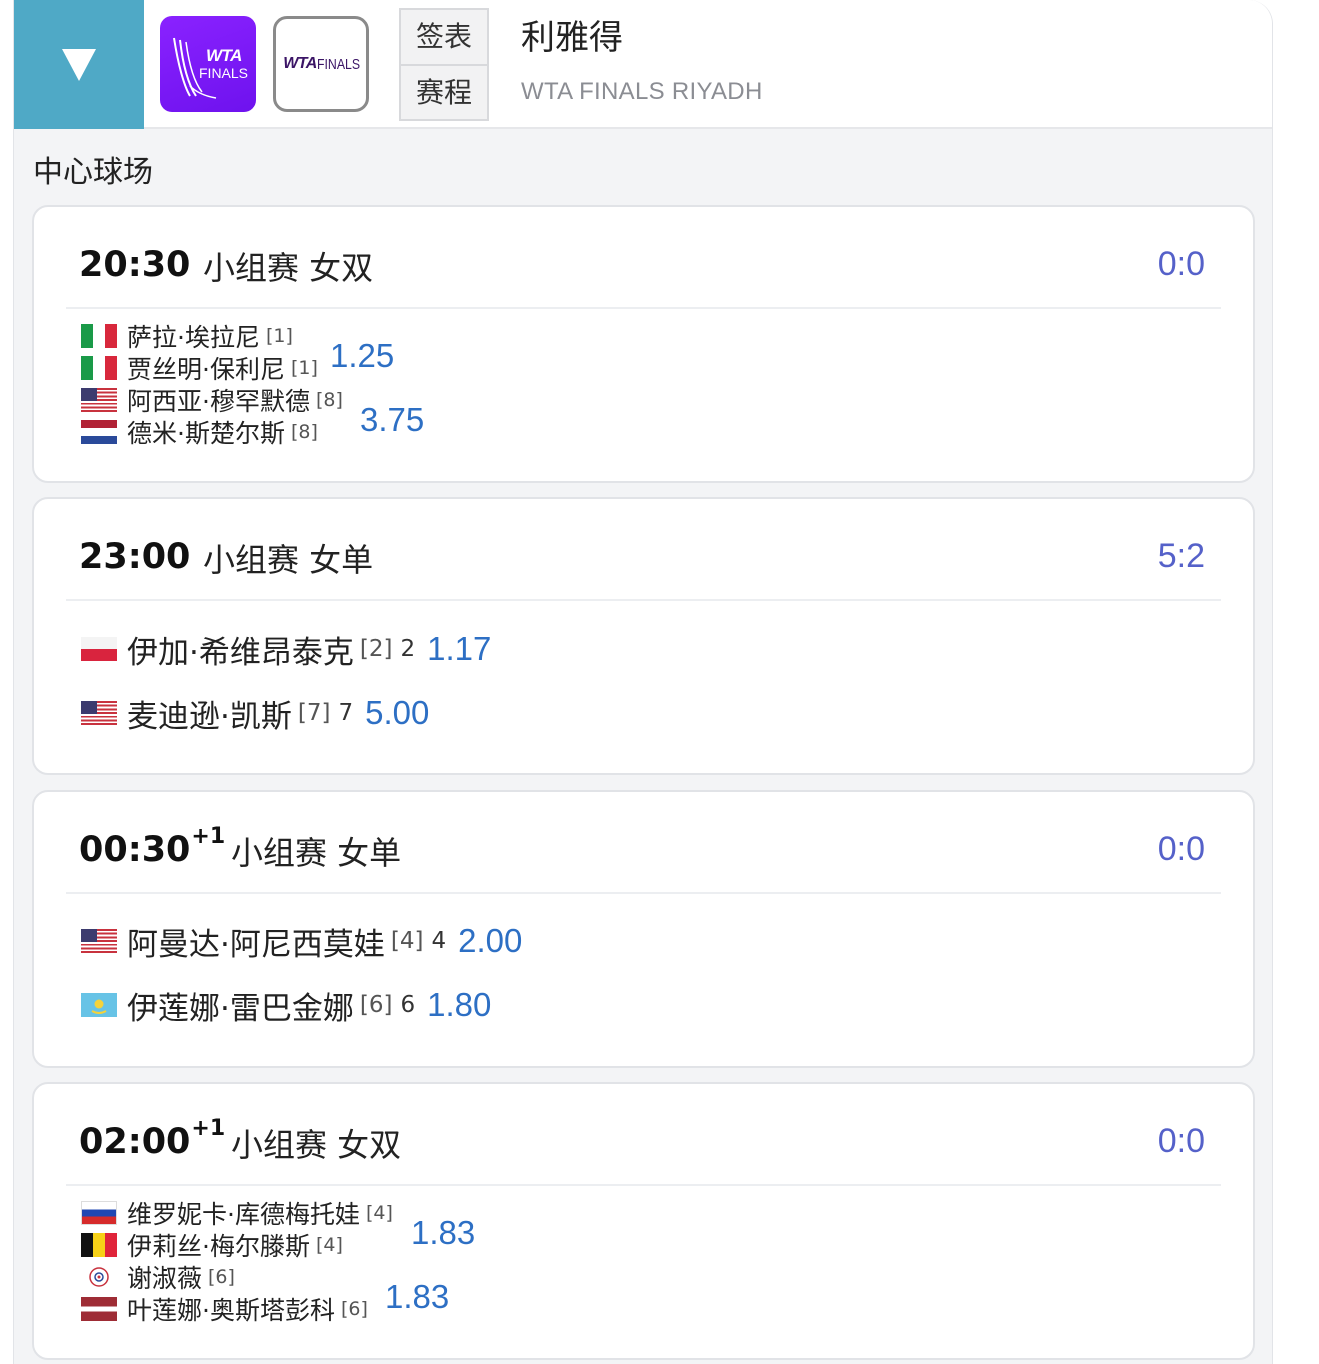 Image resolution: width=1319 pixels, height=1364 pixels. I want to click on player-row: 阿西亚·穆罕默德 [8], so click(212, 400).